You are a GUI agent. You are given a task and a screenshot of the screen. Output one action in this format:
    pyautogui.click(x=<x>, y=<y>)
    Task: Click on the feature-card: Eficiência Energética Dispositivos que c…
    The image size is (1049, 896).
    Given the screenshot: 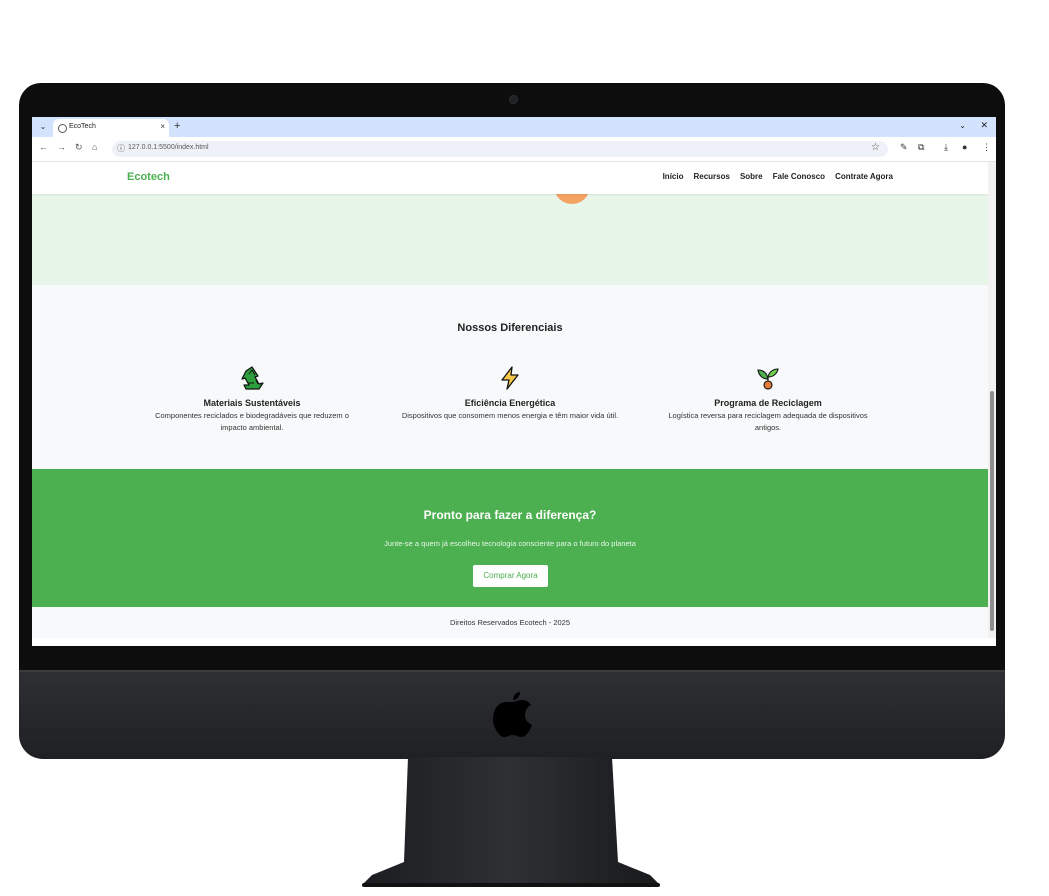 What is the action you would take?
    pyautogui.click(x=510, y=393)
    